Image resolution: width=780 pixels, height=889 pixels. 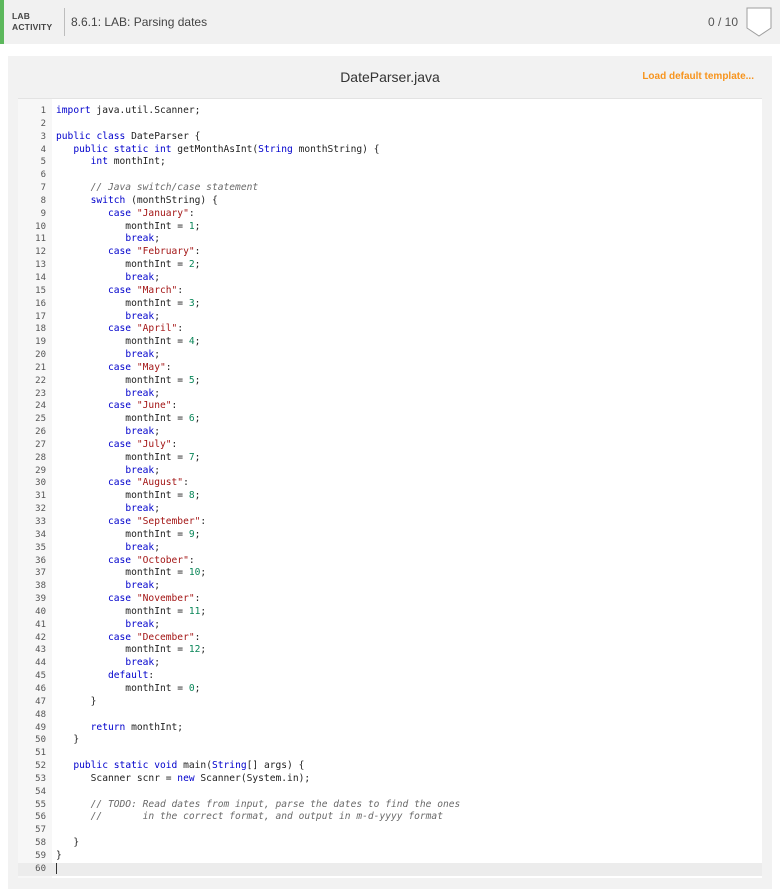 What do you see at coordinates (128, 265) in the screenshot?
I see `code-text: monthInt = 2;` at bounding box center [128, 265].